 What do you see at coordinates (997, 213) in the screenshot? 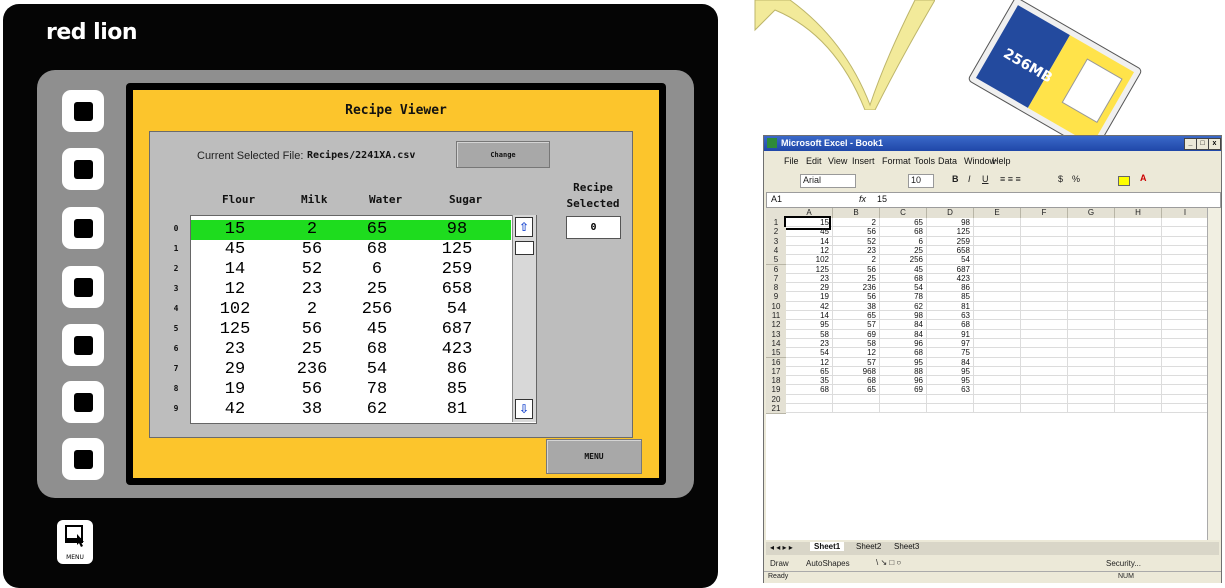
I see `column-header: E` at bounding box center [997, 213].